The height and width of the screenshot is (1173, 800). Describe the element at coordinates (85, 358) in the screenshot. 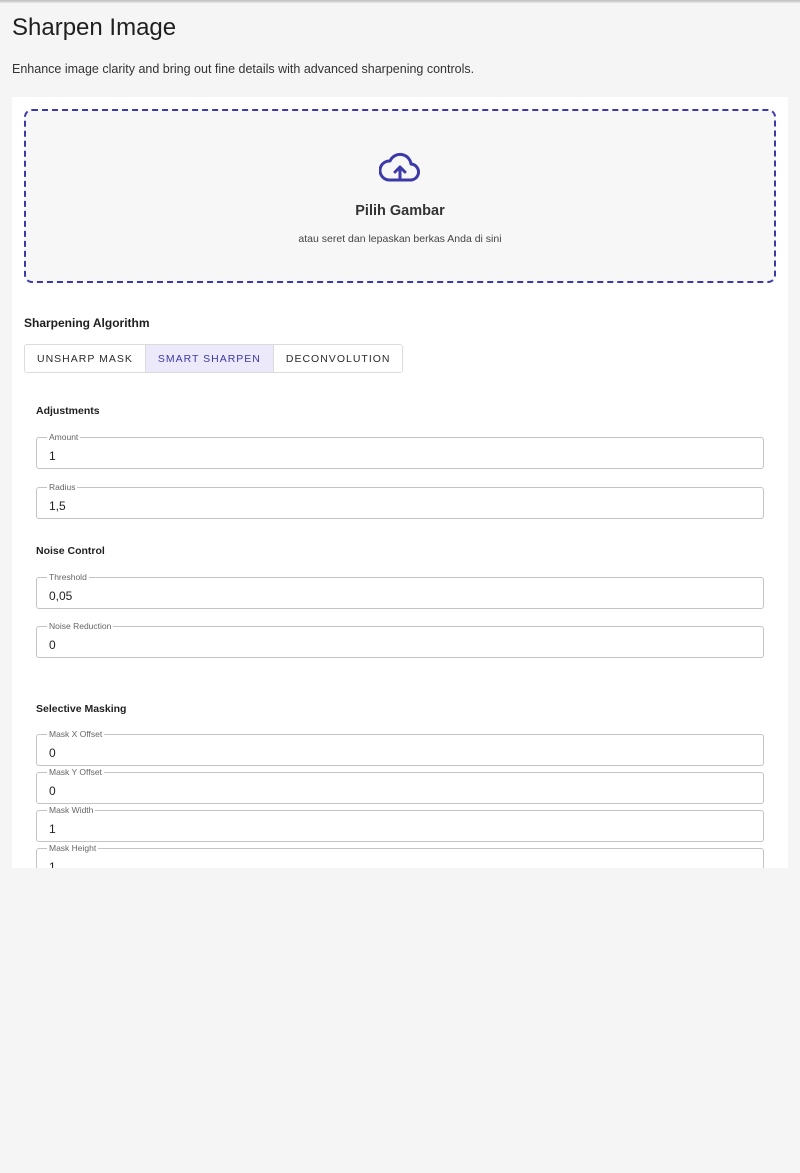

I see `tab-unsharp-mask: UNSHARP MASK` at that location.